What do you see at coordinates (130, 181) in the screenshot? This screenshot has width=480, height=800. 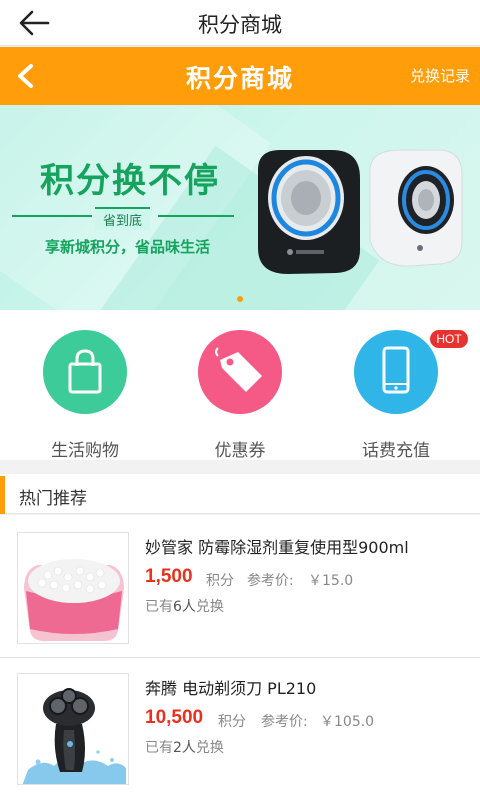 I see `banner-headline: 积分换不停` at bounding box center [130, 181].